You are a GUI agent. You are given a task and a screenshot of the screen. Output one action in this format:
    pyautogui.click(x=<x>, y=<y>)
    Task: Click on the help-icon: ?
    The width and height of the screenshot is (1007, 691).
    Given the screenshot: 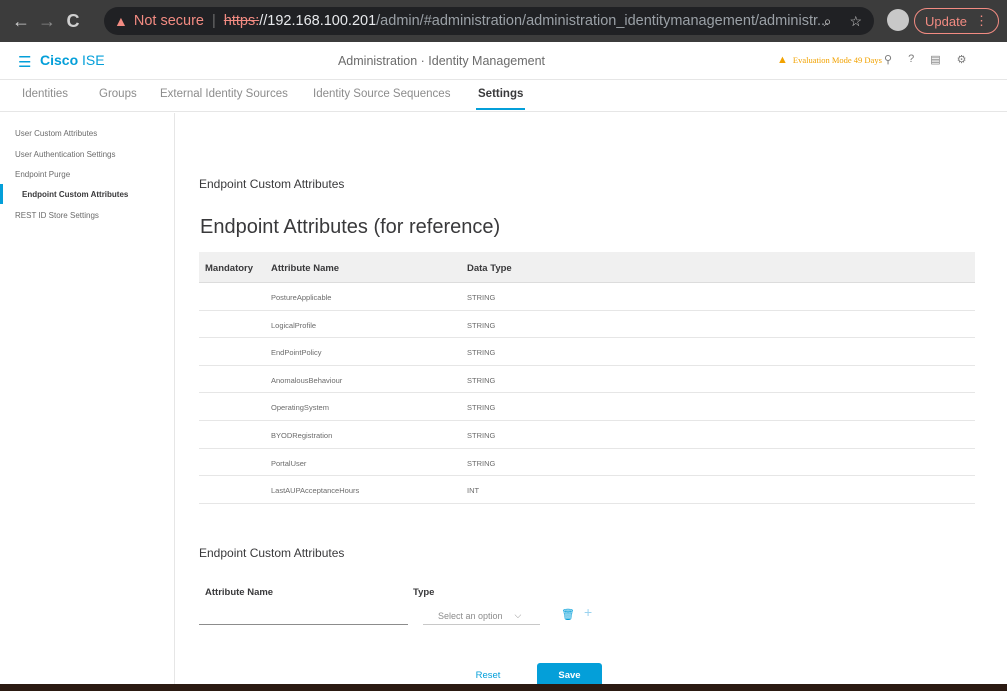 What is the action you would take?
    pyautogui.click(x=911, y=59)
    